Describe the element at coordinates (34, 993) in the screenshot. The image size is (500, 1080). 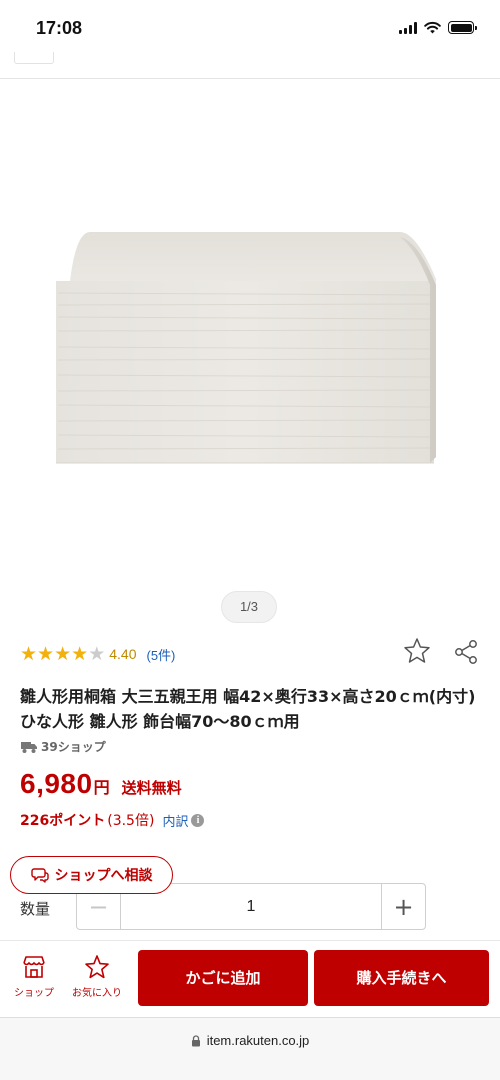
I see `shop-button-label: ショップ` at that location.